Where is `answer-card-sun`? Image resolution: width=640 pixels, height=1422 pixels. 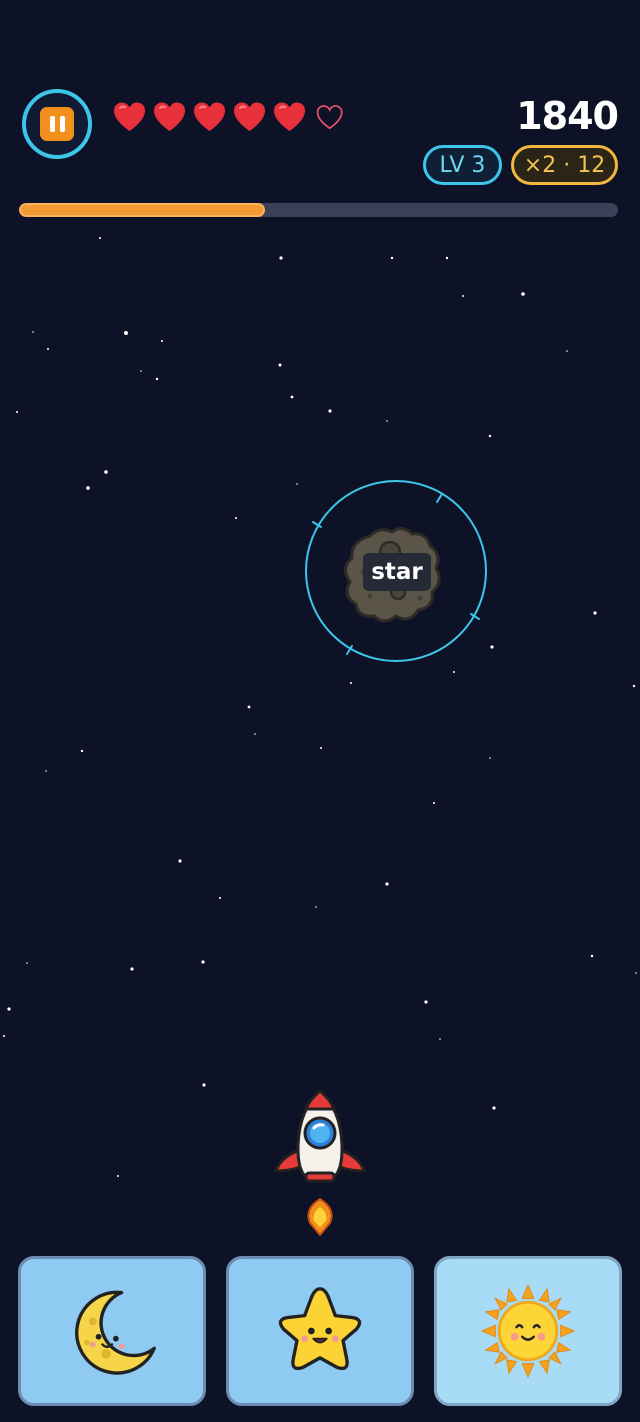
answer-card-sun is located at coordinates (528, 1331).